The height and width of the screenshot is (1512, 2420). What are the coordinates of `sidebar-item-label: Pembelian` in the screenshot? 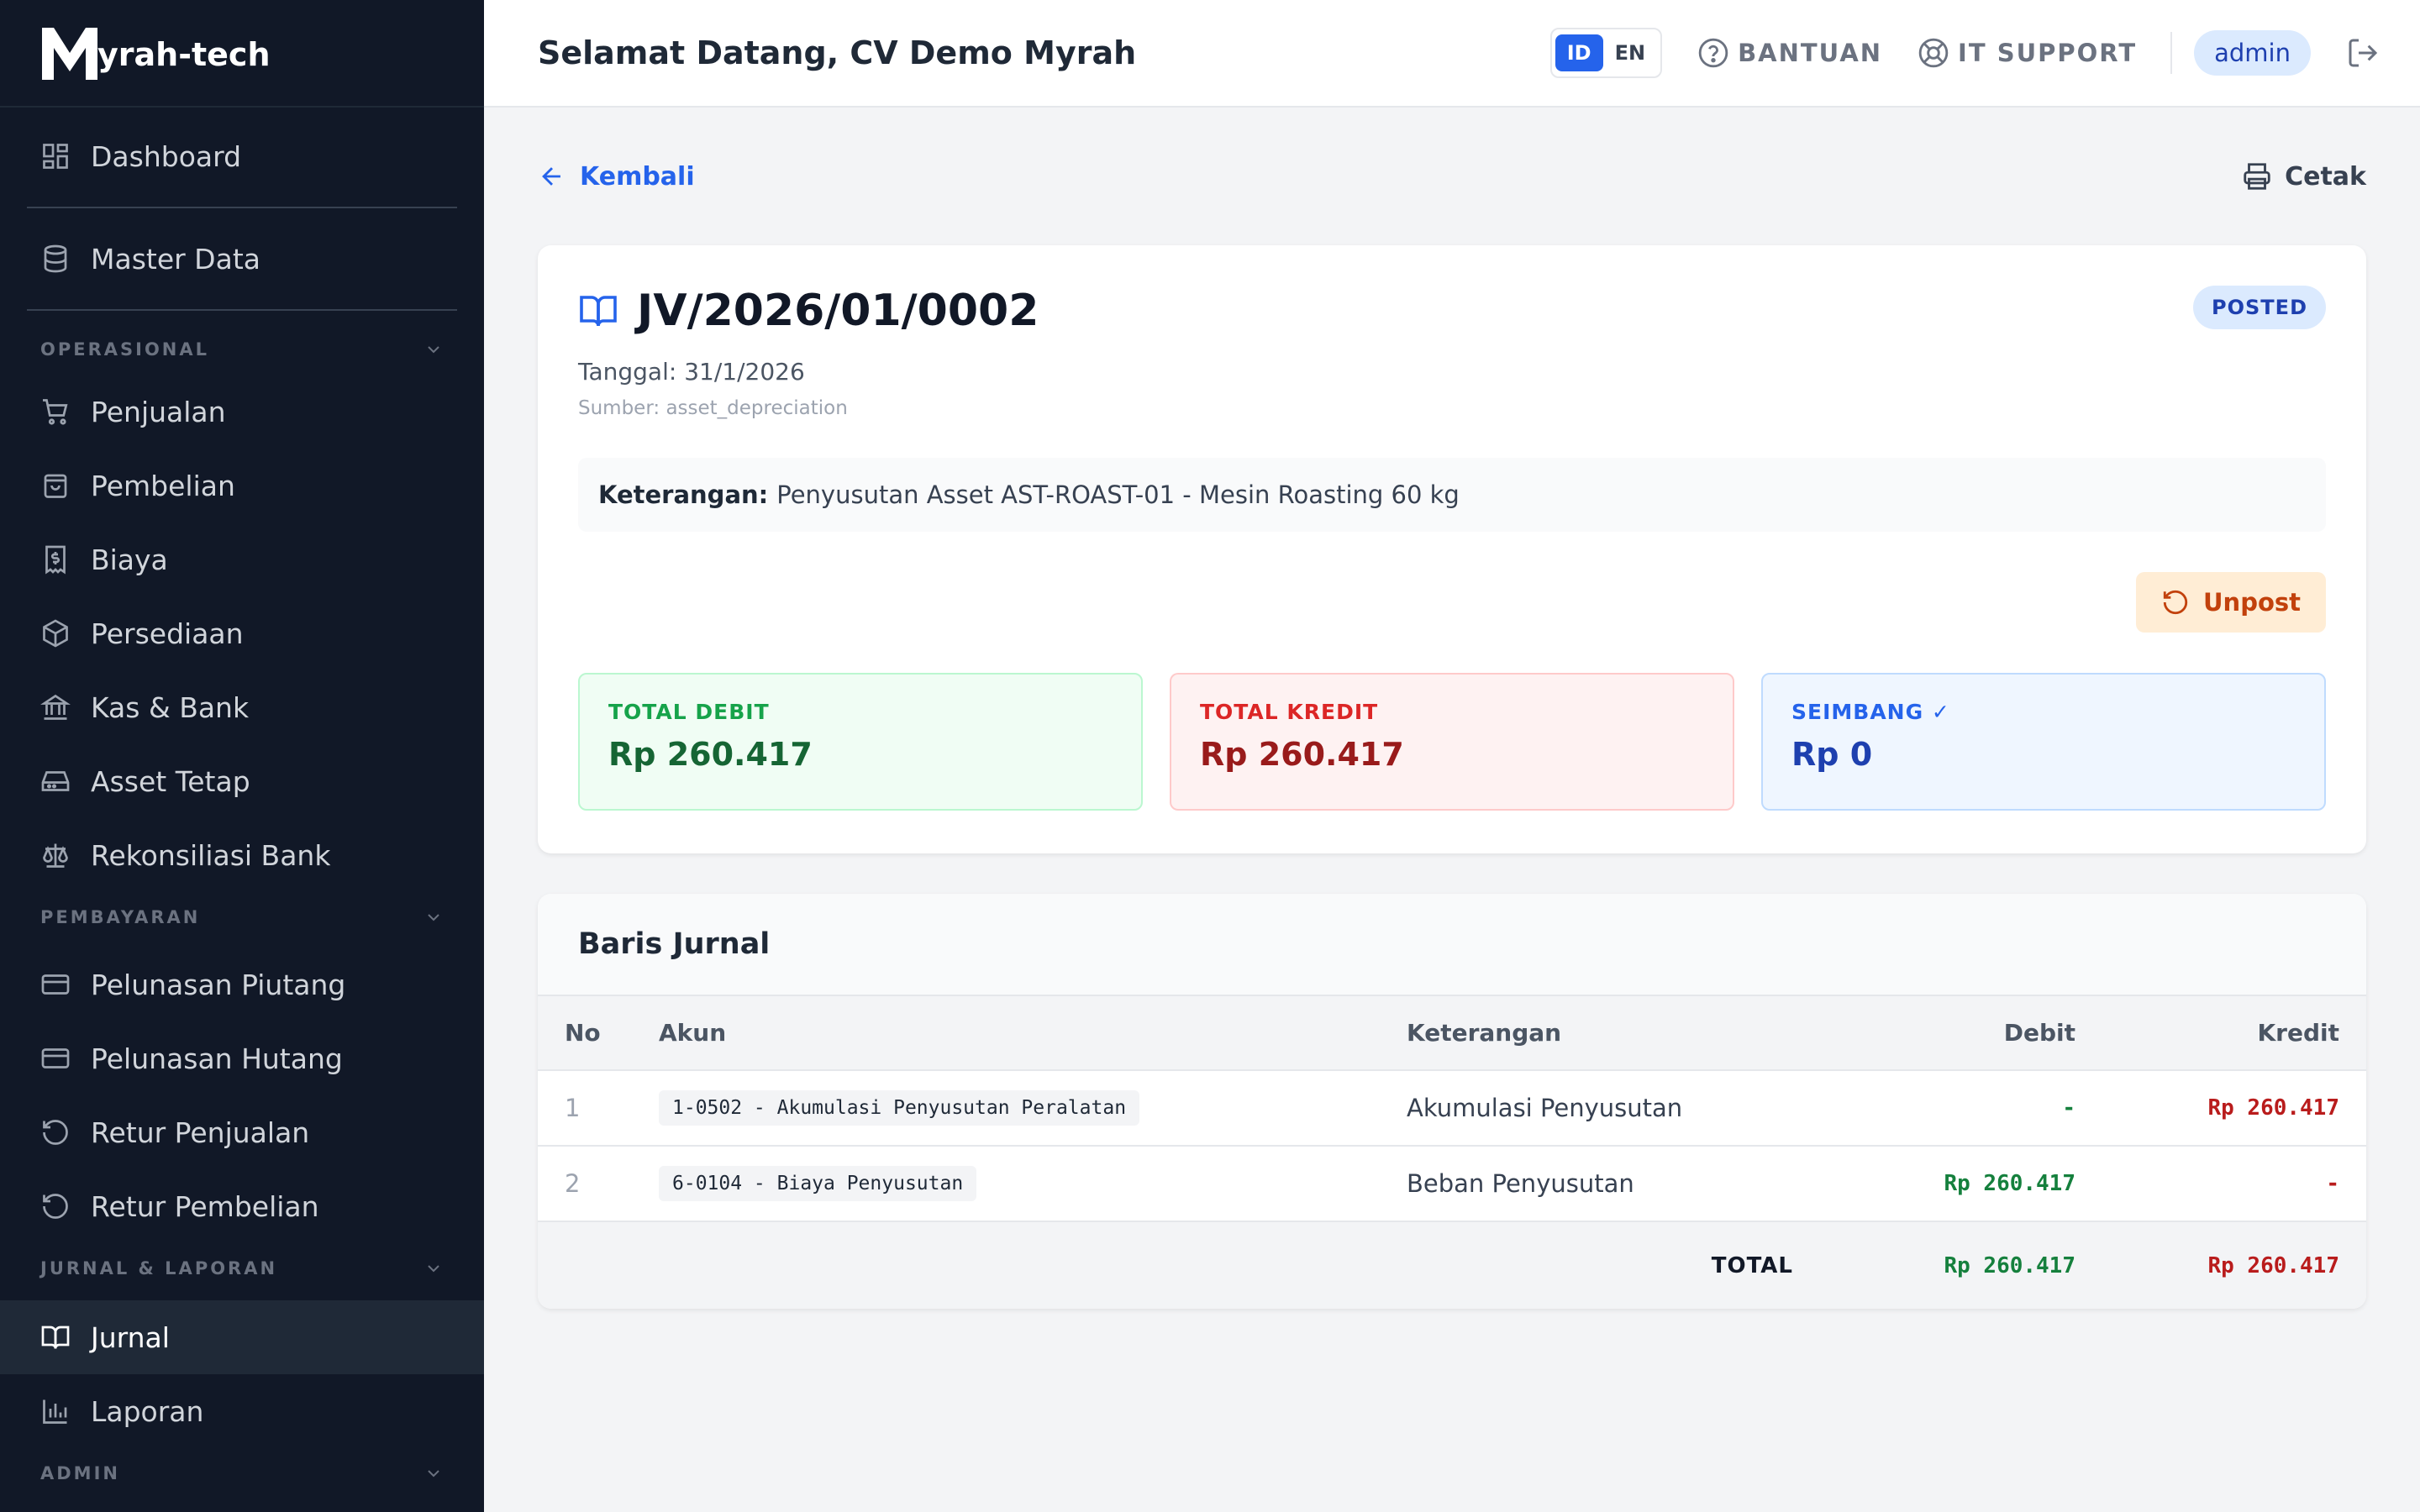 It's located at (163, 485).